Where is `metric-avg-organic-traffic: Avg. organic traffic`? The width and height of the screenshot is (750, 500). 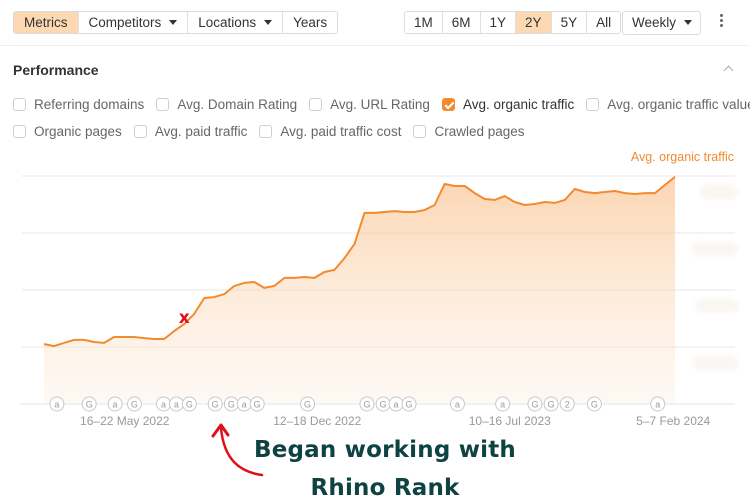
metric-avg-organic-traffic: Avg. organic traffic is located at coordinates (508, 104).